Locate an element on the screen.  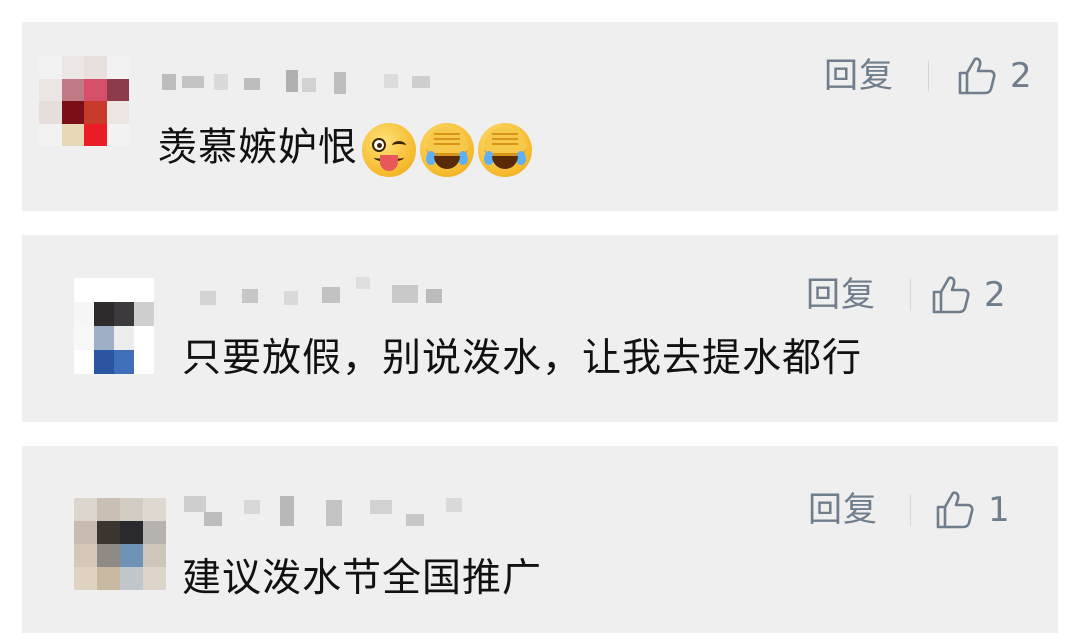
comment-text: 只要放假，别说泼水，让我去提水都行 is located at coordinates (522, 358).